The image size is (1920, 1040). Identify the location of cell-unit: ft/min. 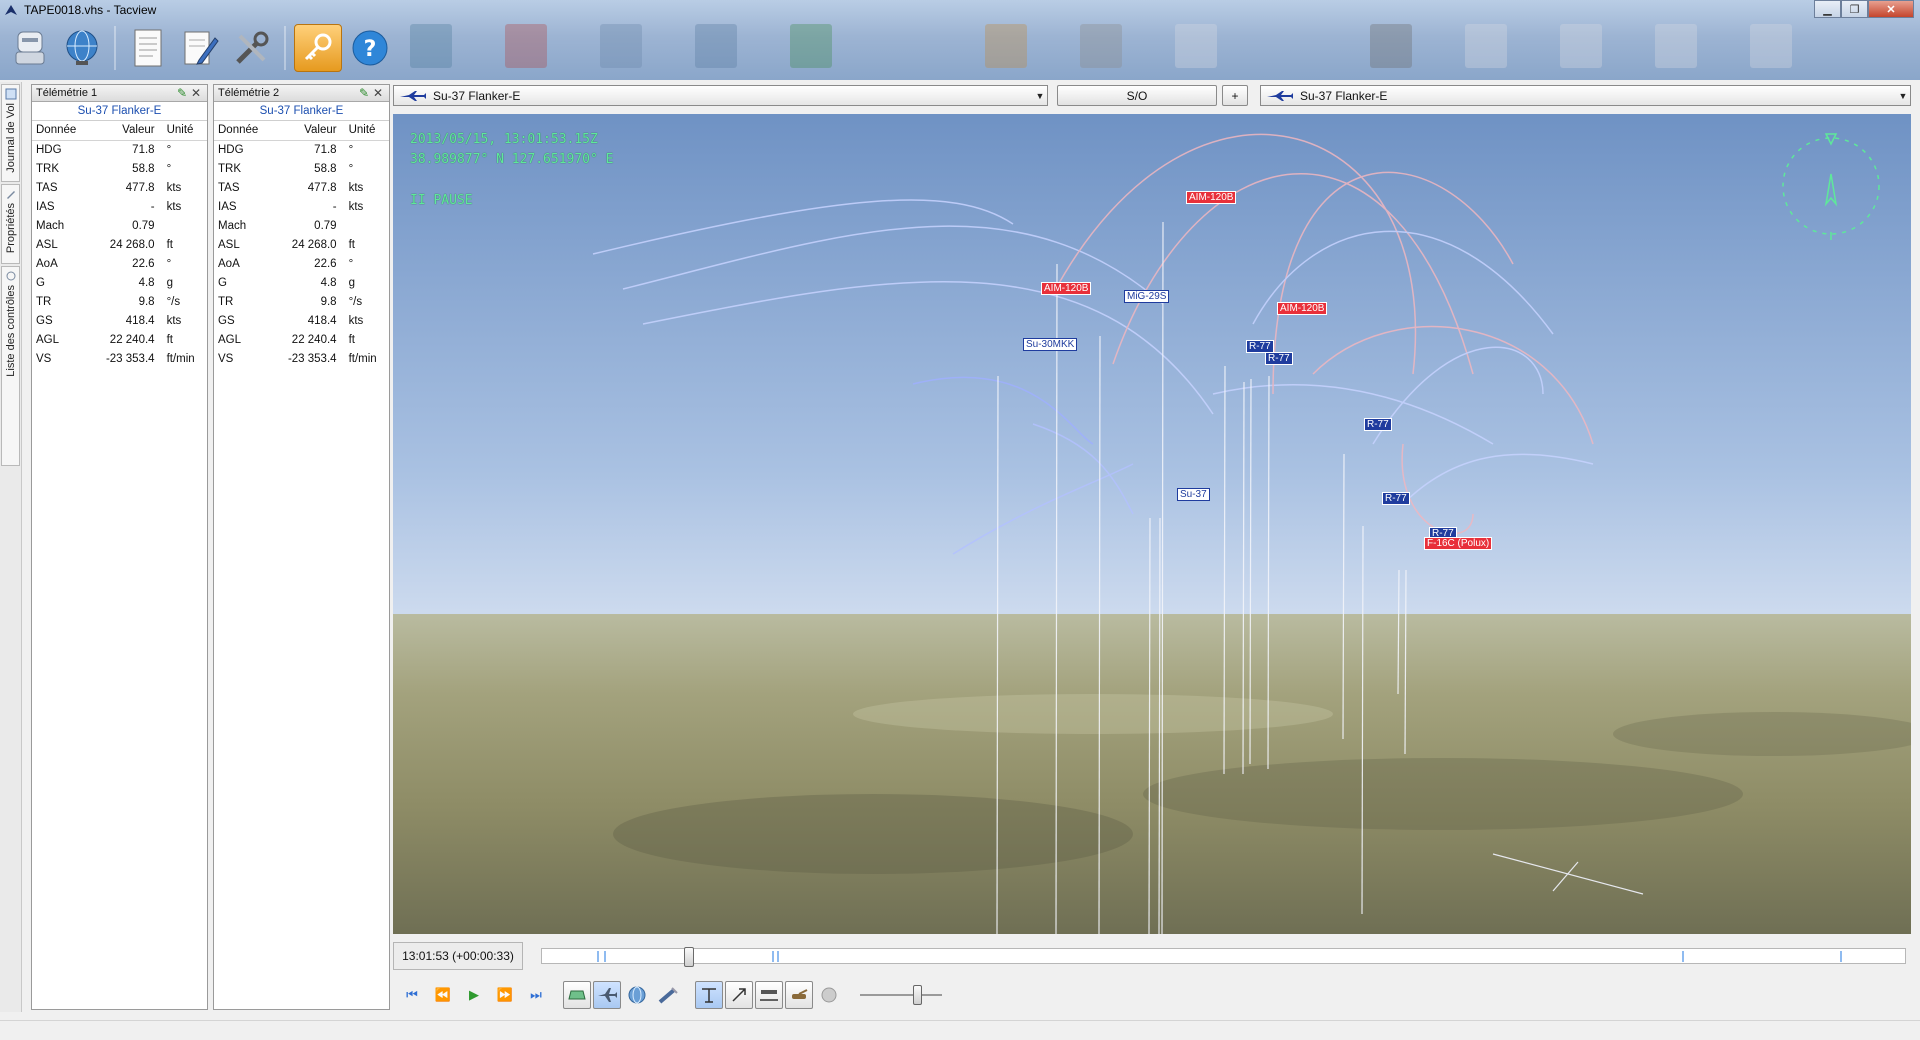
(180, 358).